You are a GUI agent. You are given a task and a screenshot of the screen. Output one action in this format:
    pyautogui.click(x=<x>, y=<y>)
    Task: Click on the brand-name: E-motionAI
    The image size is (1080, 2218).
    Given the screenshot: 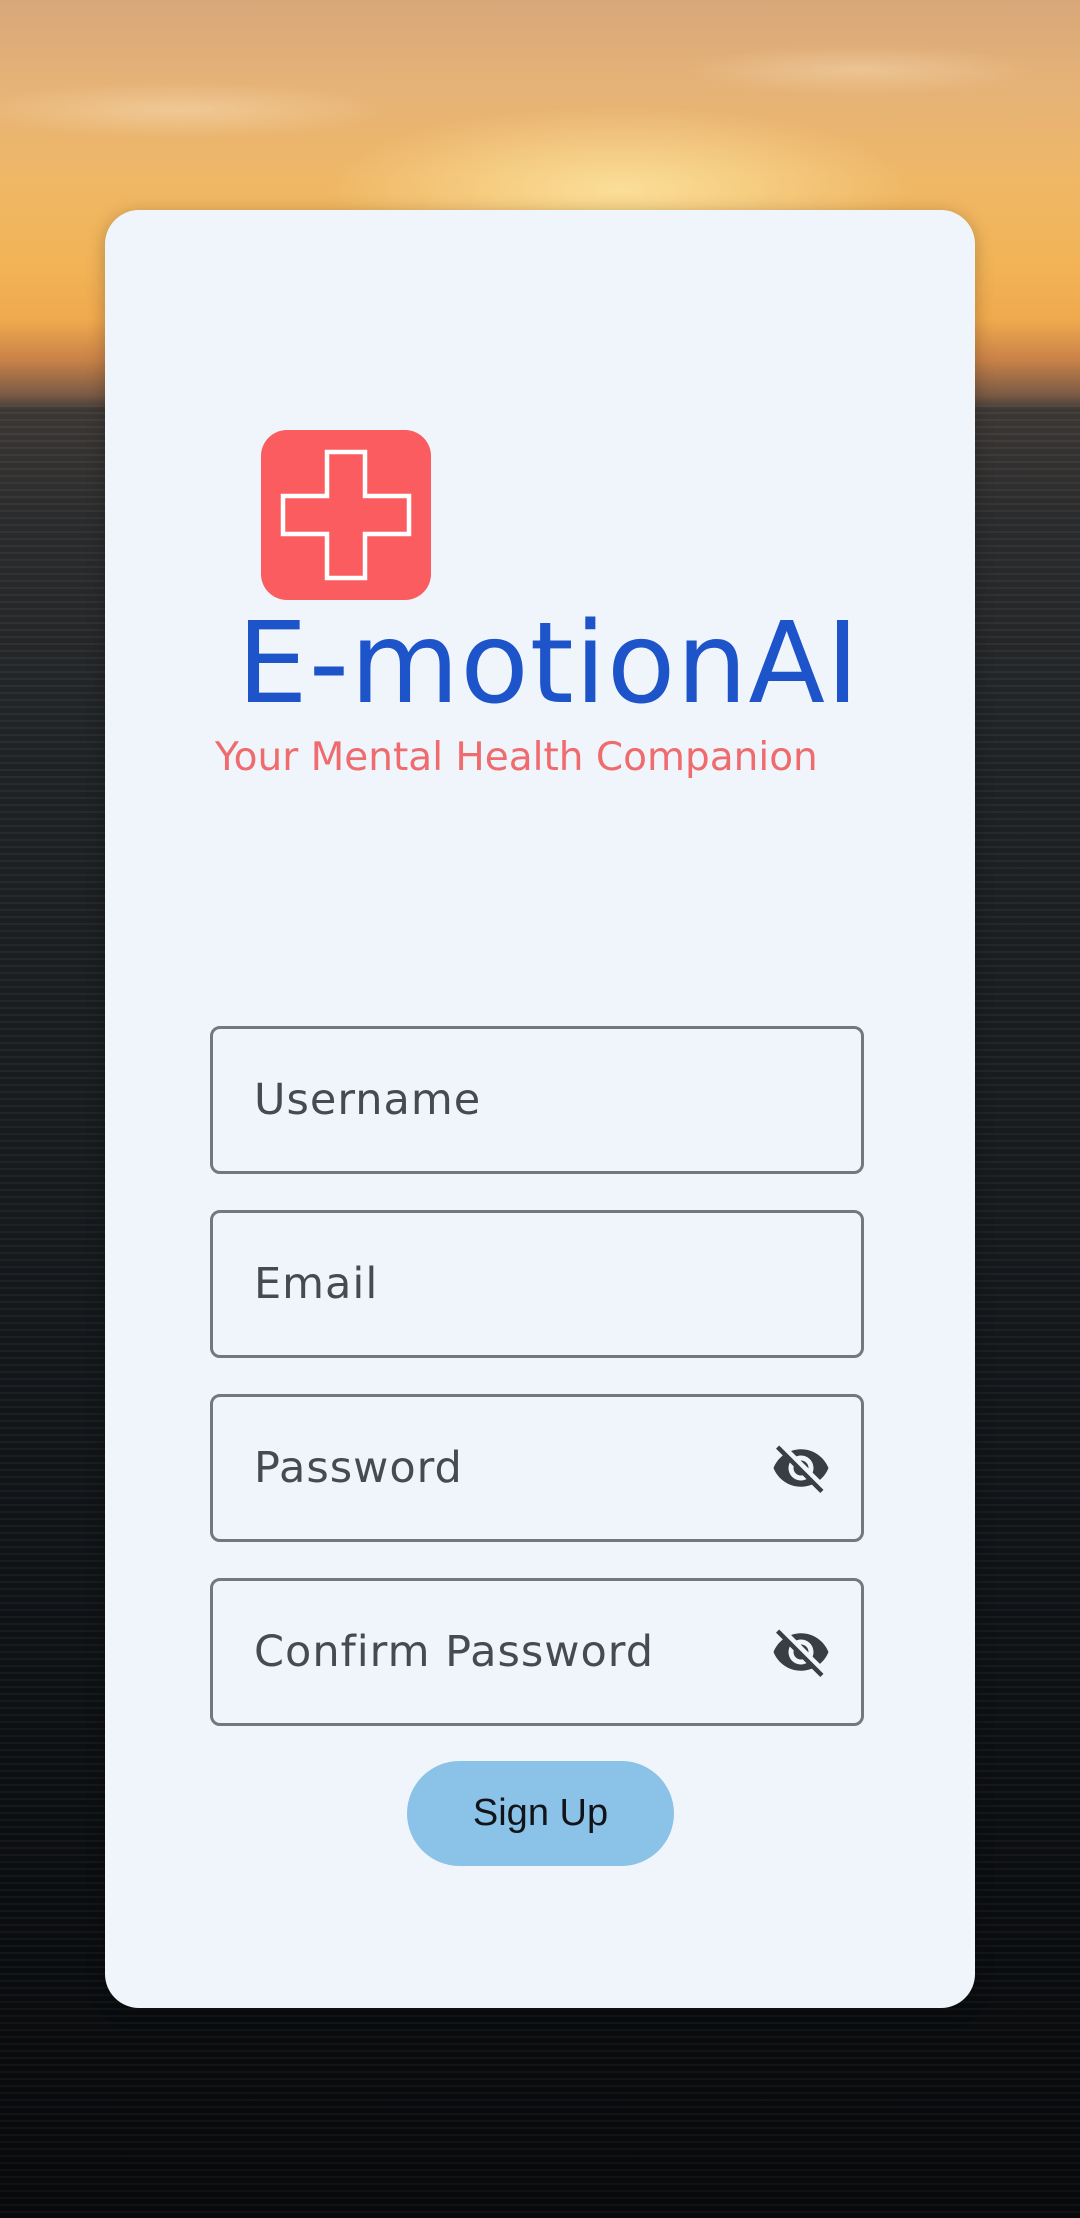 What is the action you would take?
    pyautogui.click(x=548, y=664)
    